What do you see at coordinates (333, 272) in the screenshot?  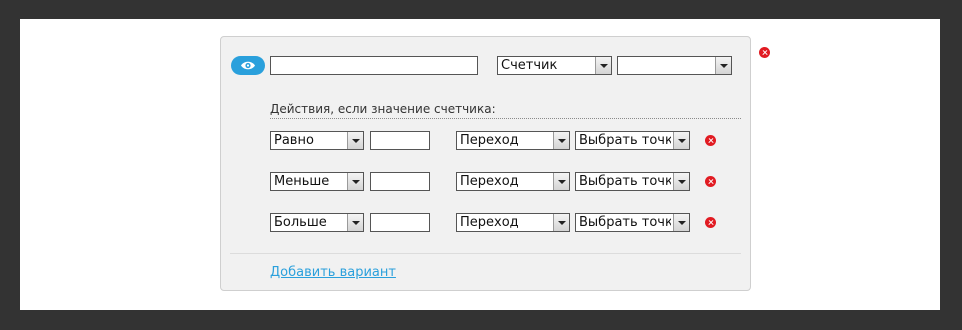 I see `add-variant-link: Добавить вариант` at bounding box center [333, 272].